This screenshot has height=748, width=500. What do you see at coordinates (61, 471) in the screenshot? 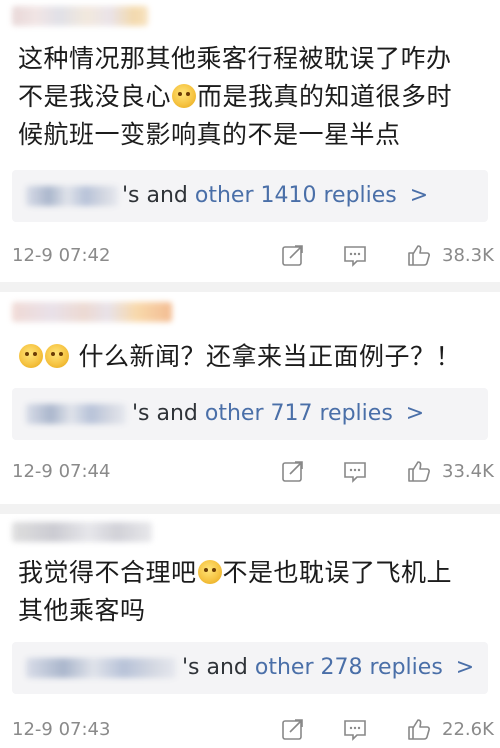
I see `timestamp: 12-9 07:44` at bounding box center [61, 471].